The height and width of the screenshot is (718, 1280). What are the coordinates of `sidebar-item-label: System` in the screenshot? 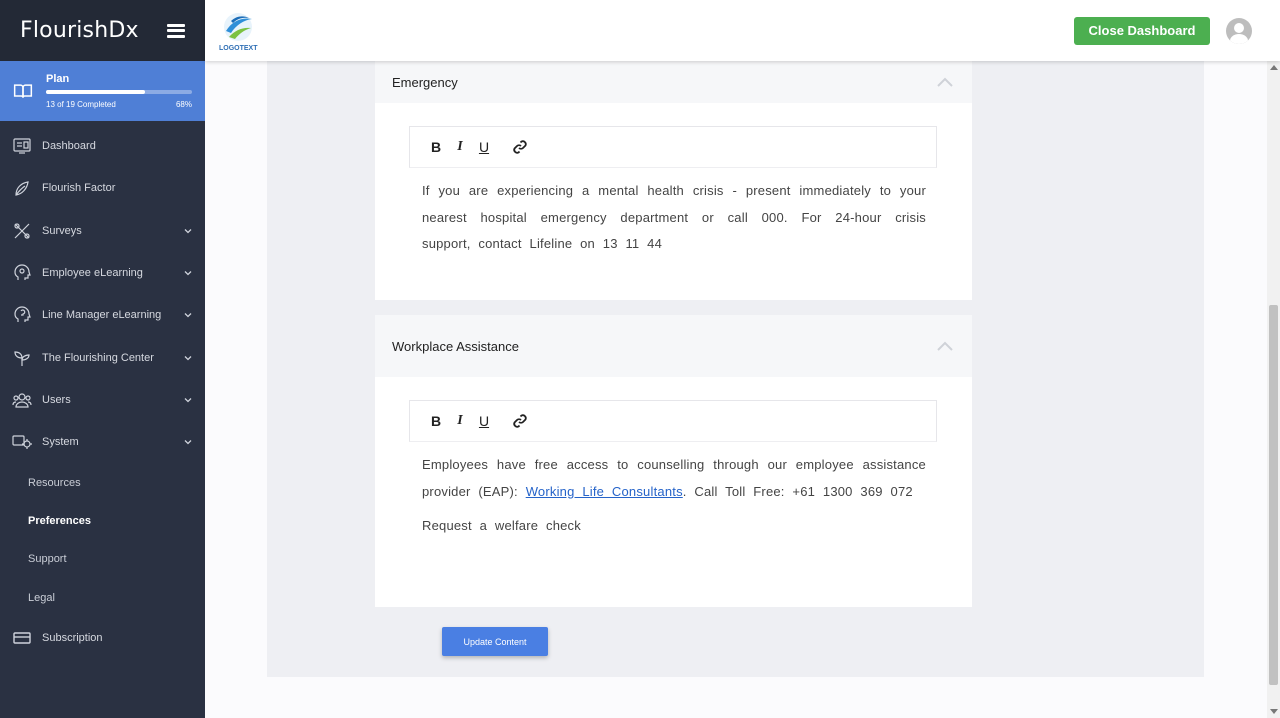 It's located at (60, 442).